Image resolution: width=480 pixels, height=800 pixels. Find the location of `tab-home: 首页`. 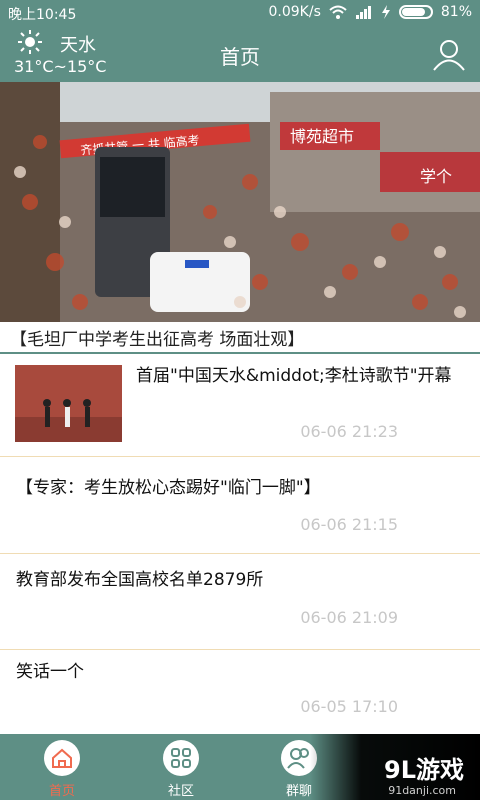

tab-home: 首页 is located at coordinates (62, 767).